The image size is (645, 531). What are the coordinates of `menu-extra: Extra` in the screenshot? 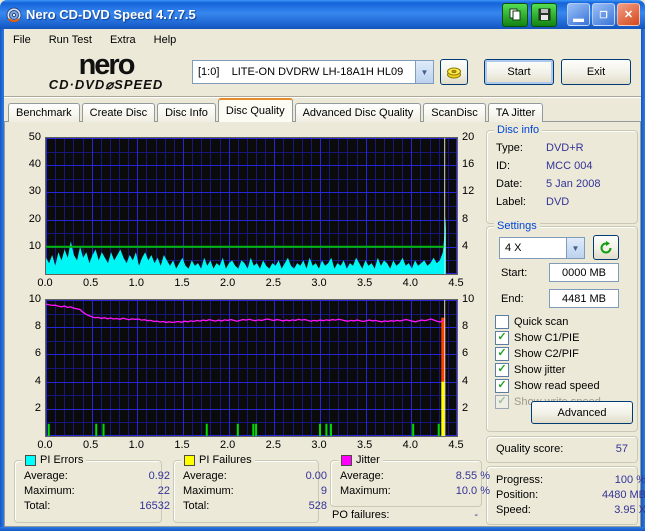 It's located at (123, 40).